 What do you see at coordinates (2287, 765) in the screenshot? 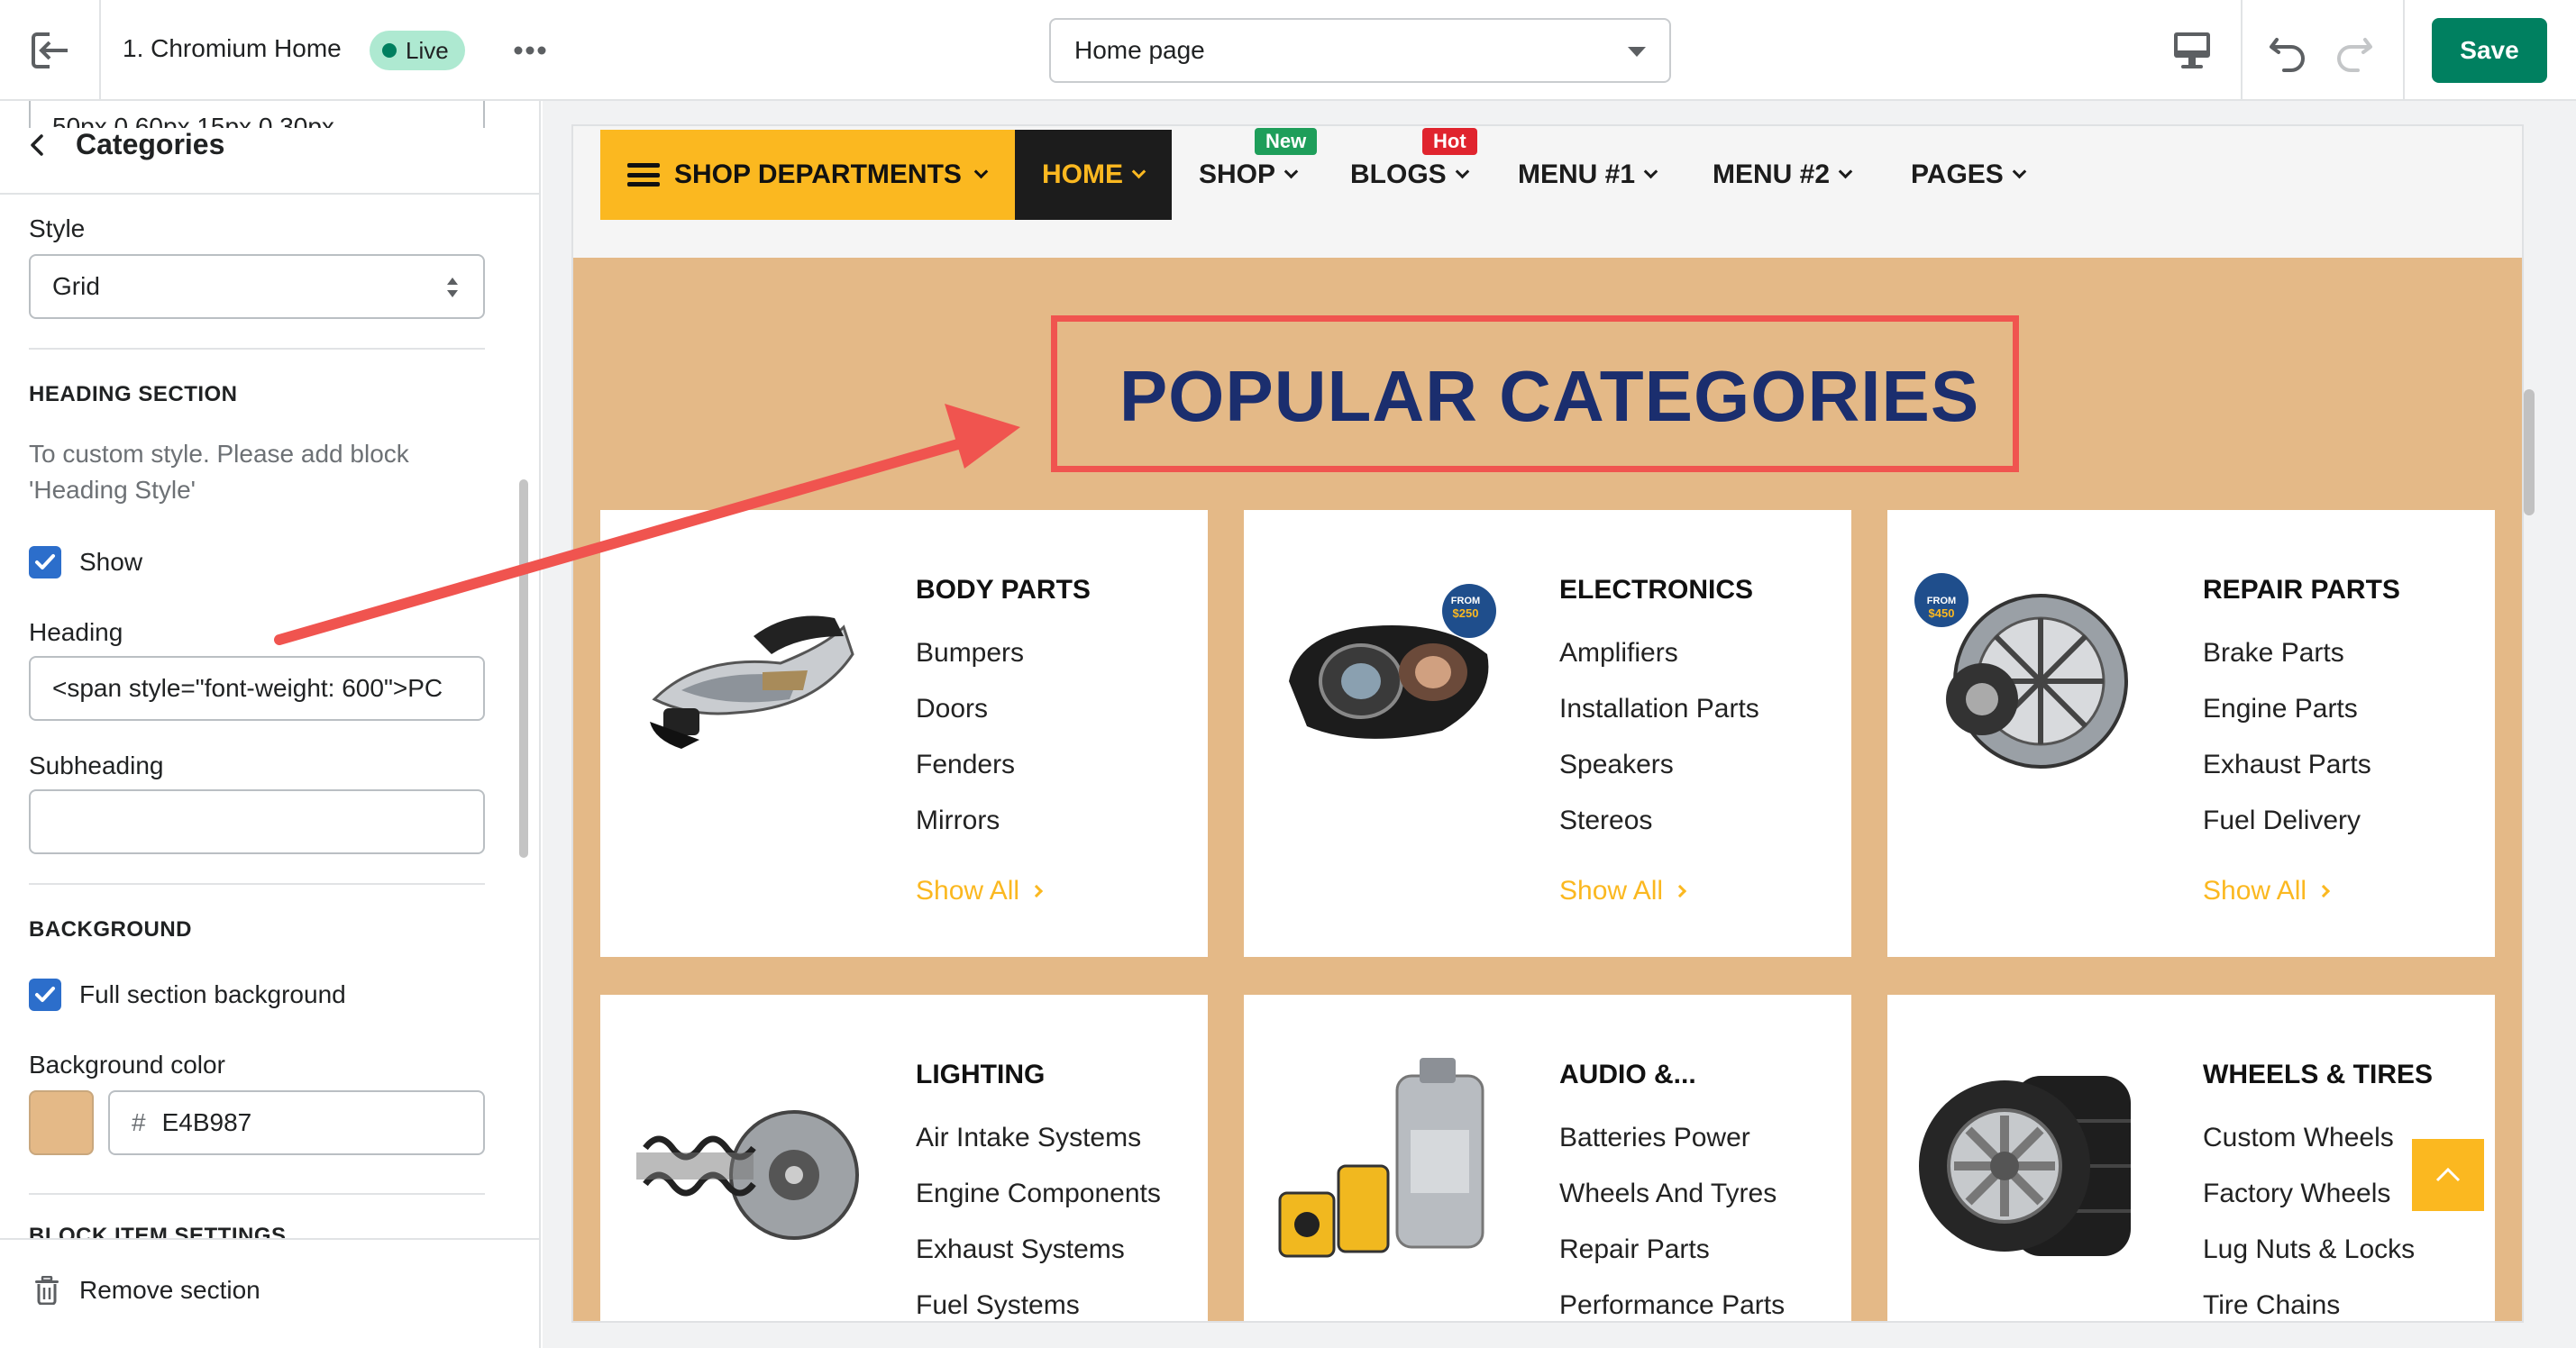
I see `category-link: Exhaust Parts` at bounding box center [2287, 765].